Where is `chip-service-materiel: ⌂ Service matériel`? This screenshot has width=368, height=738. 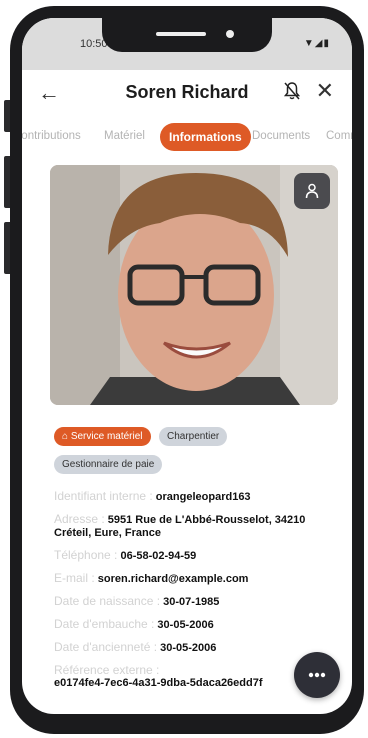 chip-service-materiel: ⌂ Service matériel is located at coordinates (102, 436).